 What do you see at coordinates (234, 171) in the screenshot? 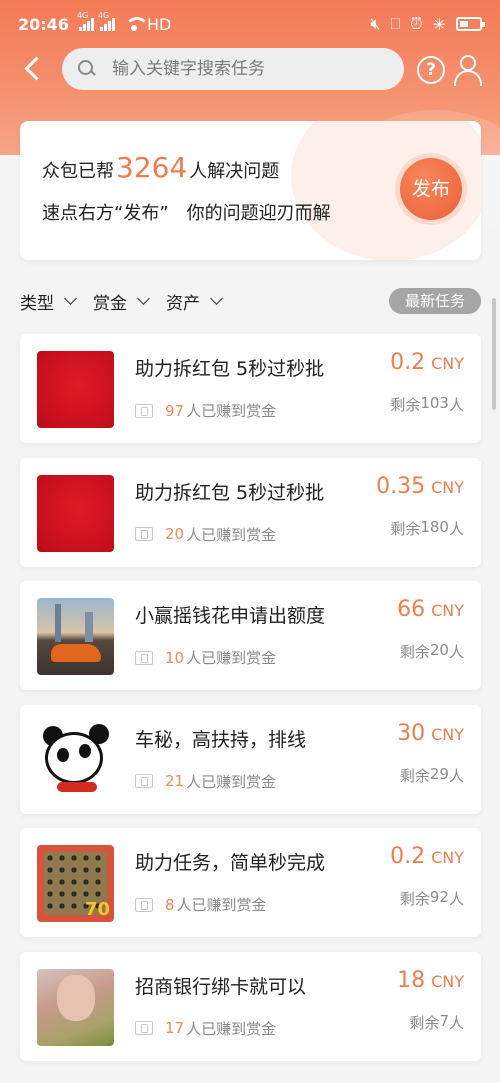
I see `banner-suffix: 人解决问题` at bounding box center [234, 171].